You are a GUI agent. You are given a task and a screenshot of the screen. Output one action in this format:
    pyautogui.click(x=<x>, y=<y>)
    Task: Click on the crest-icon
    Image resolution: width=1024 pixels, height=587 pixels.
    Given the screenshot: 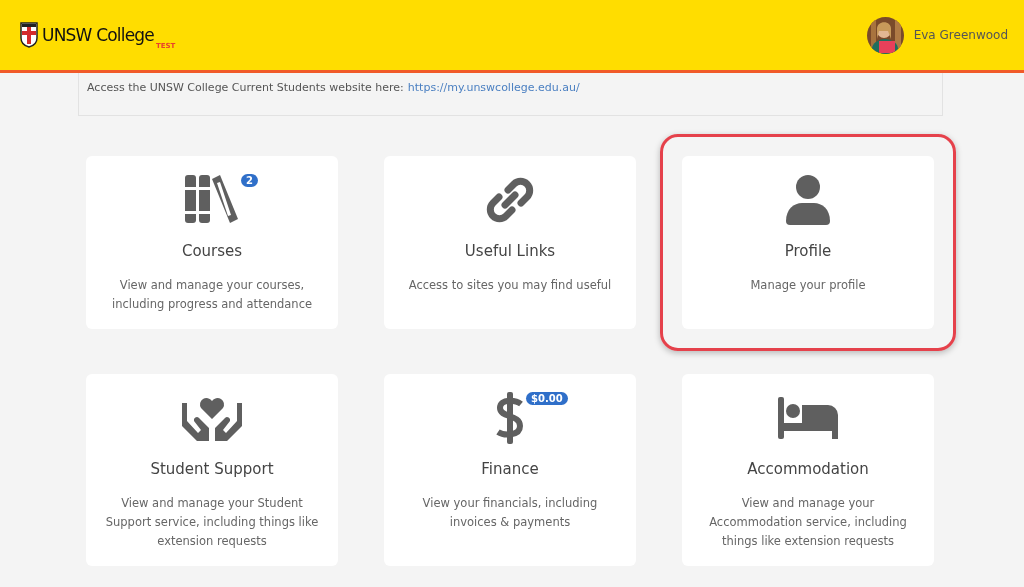 What is the action you would take?
    pyautogui.click(x=29, y=35)
    